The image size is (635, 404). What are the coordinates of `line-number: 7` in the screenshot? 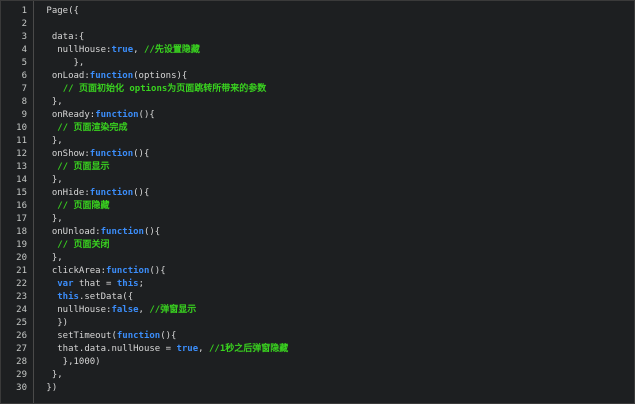 It's located at (24, 89).